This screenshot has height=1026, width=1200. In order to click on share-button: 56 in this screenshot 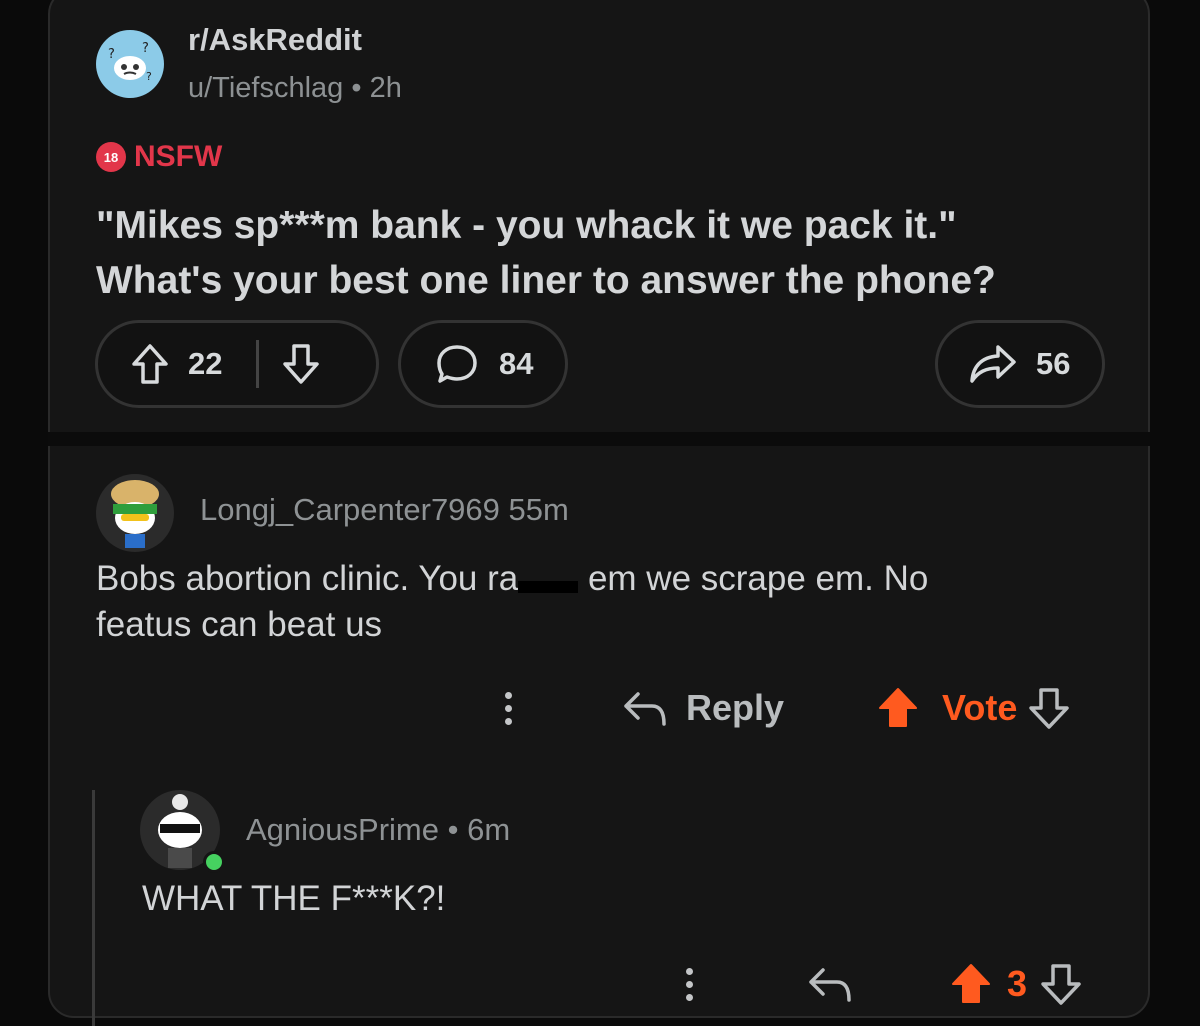, I will do `click(1020, 364)`.